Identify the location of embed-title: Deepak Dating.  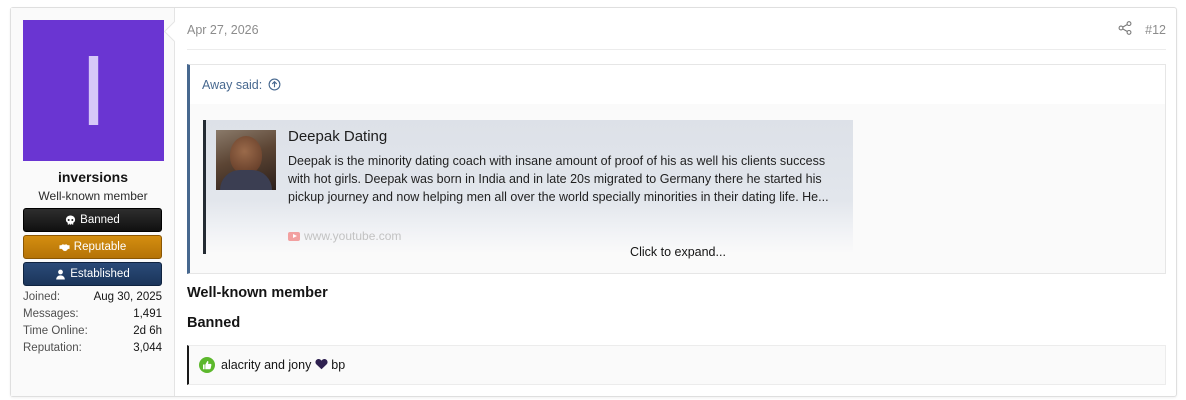
(337, 136).